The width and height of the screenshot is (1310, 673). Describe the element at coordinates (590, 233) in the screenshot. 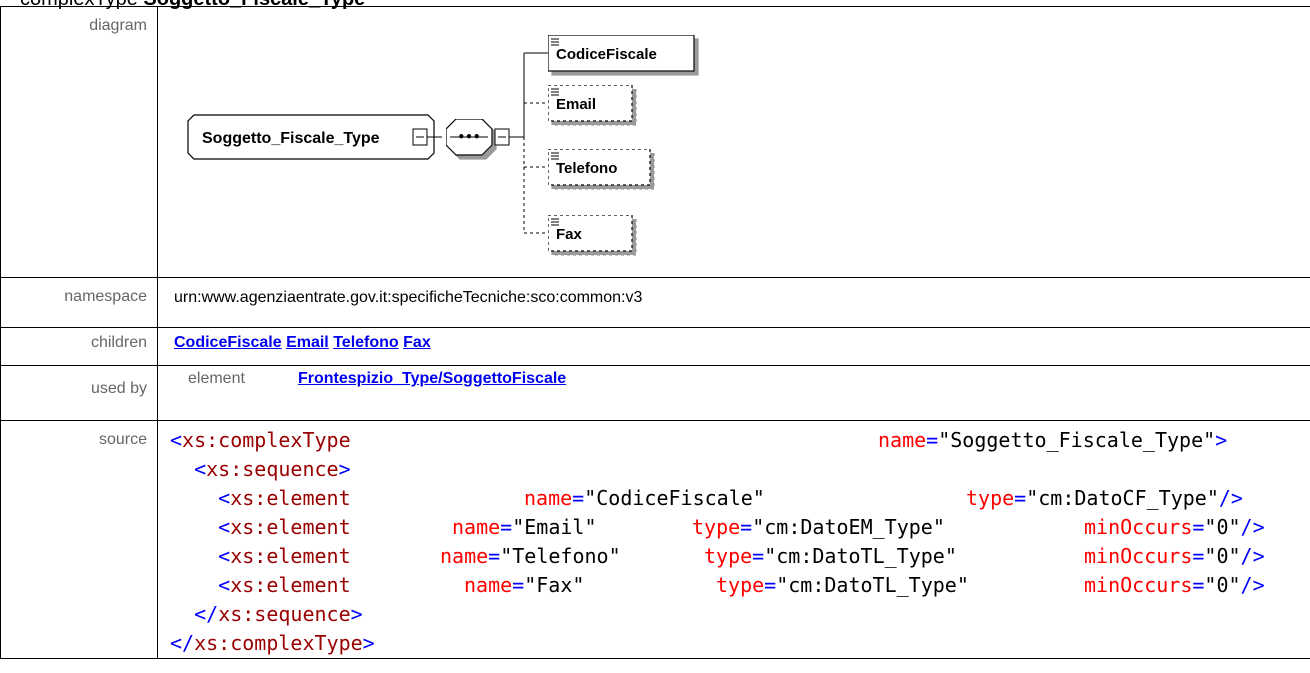

I see `element-fax: Fax` at that location.